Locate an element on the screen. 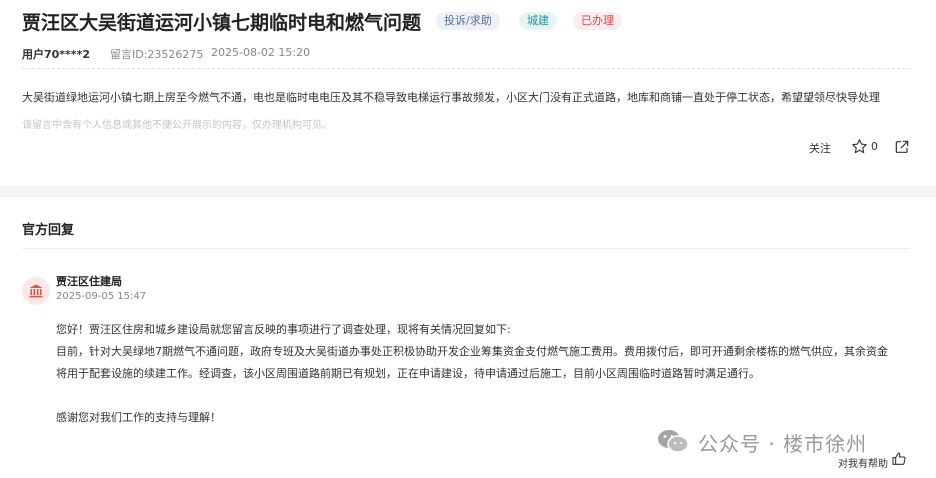  watermark-text: 公众号 · 楼市徐州 is located at coordinates (783, 444).